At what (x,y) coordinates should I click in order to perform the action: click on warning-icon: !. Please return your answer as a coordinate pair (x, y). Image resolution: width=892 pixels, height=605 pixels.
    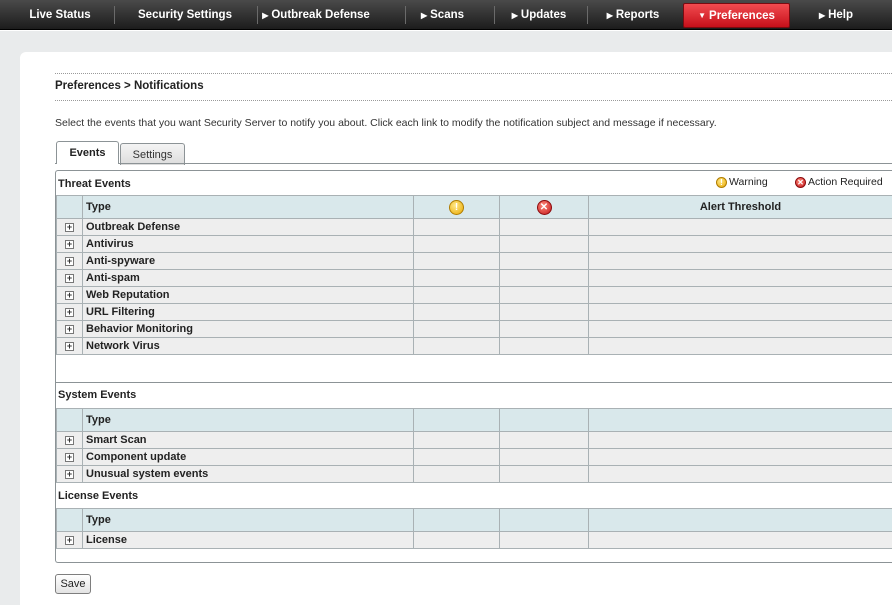
    Looking at the image, I should click on (456, 207).